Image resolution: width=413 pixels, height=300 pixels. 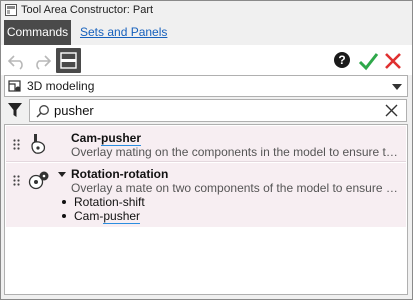 I want to click on panel-view-button, so click(x=68, y=60).